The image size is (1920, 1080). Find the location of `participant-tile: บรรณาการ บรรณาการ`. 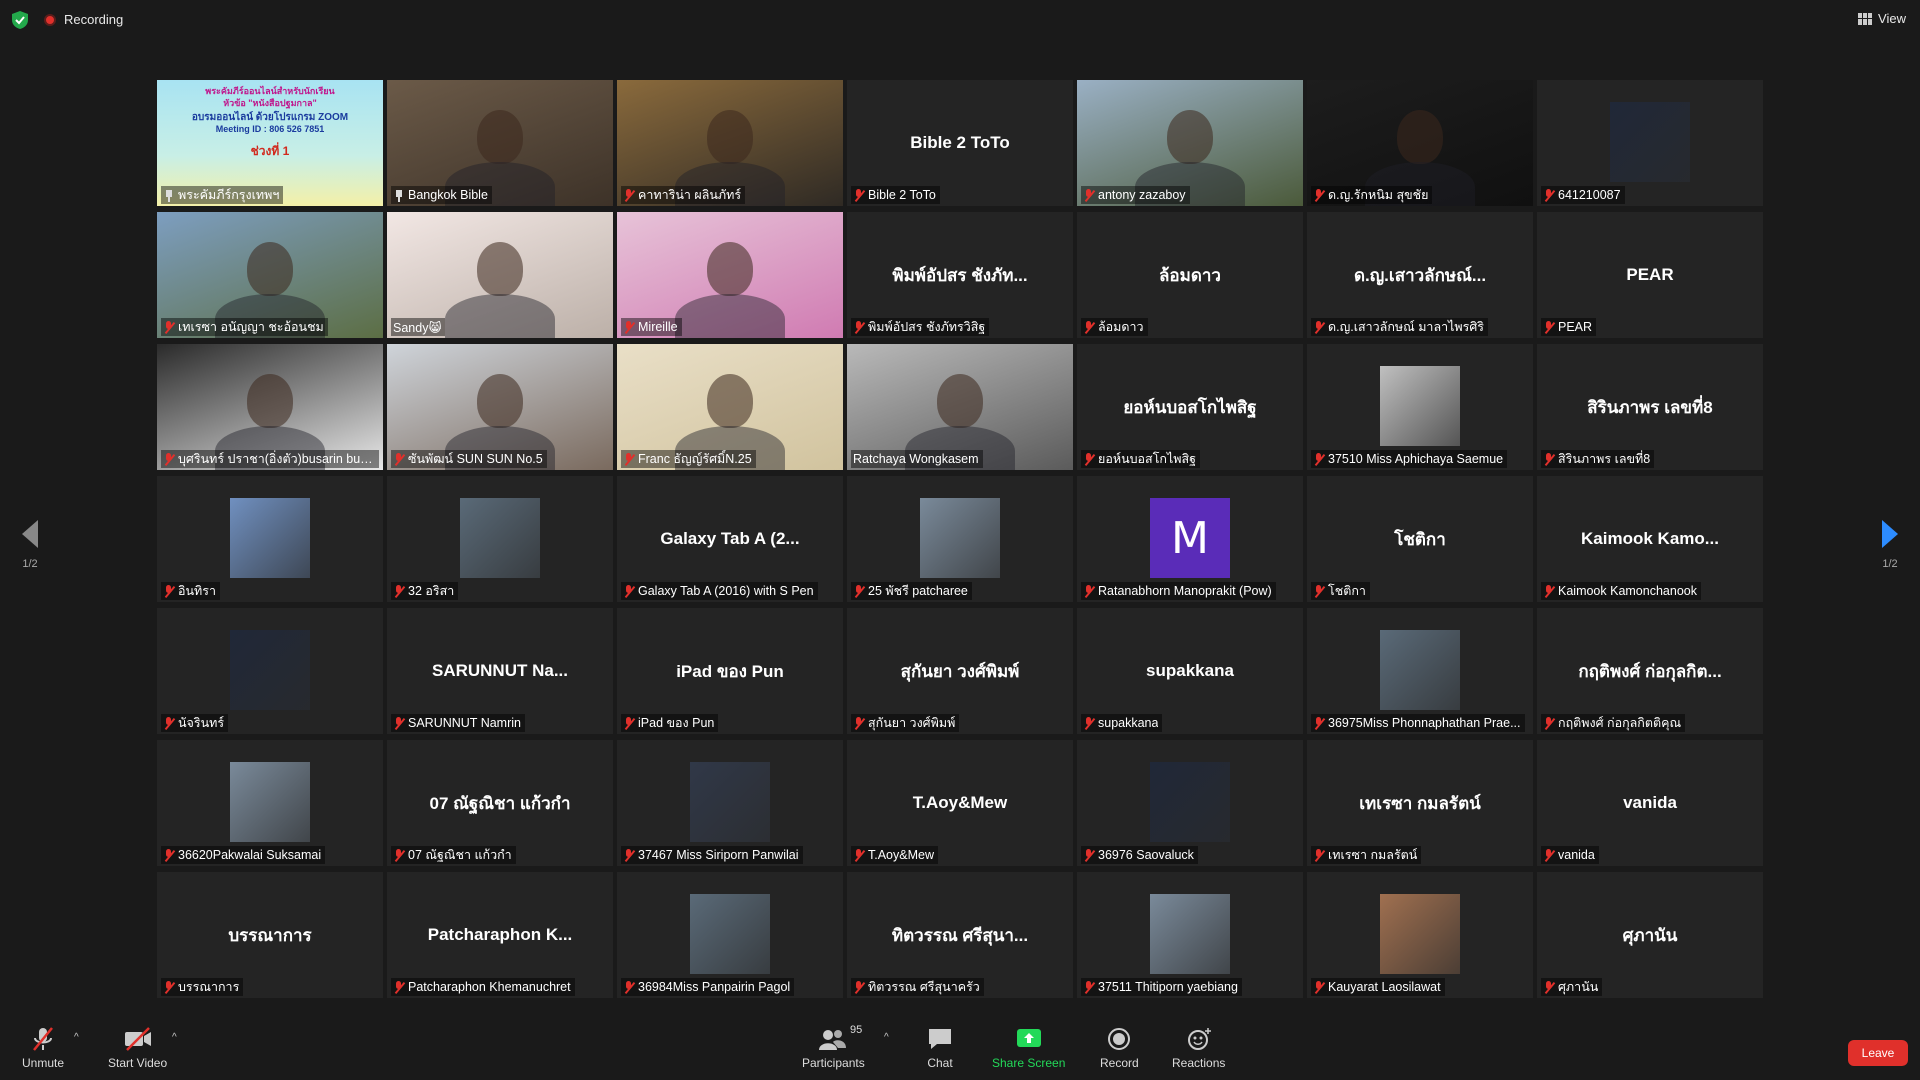

participant-tile: บรรณาการ บรรณาการ is located at coordinates (270, 935).